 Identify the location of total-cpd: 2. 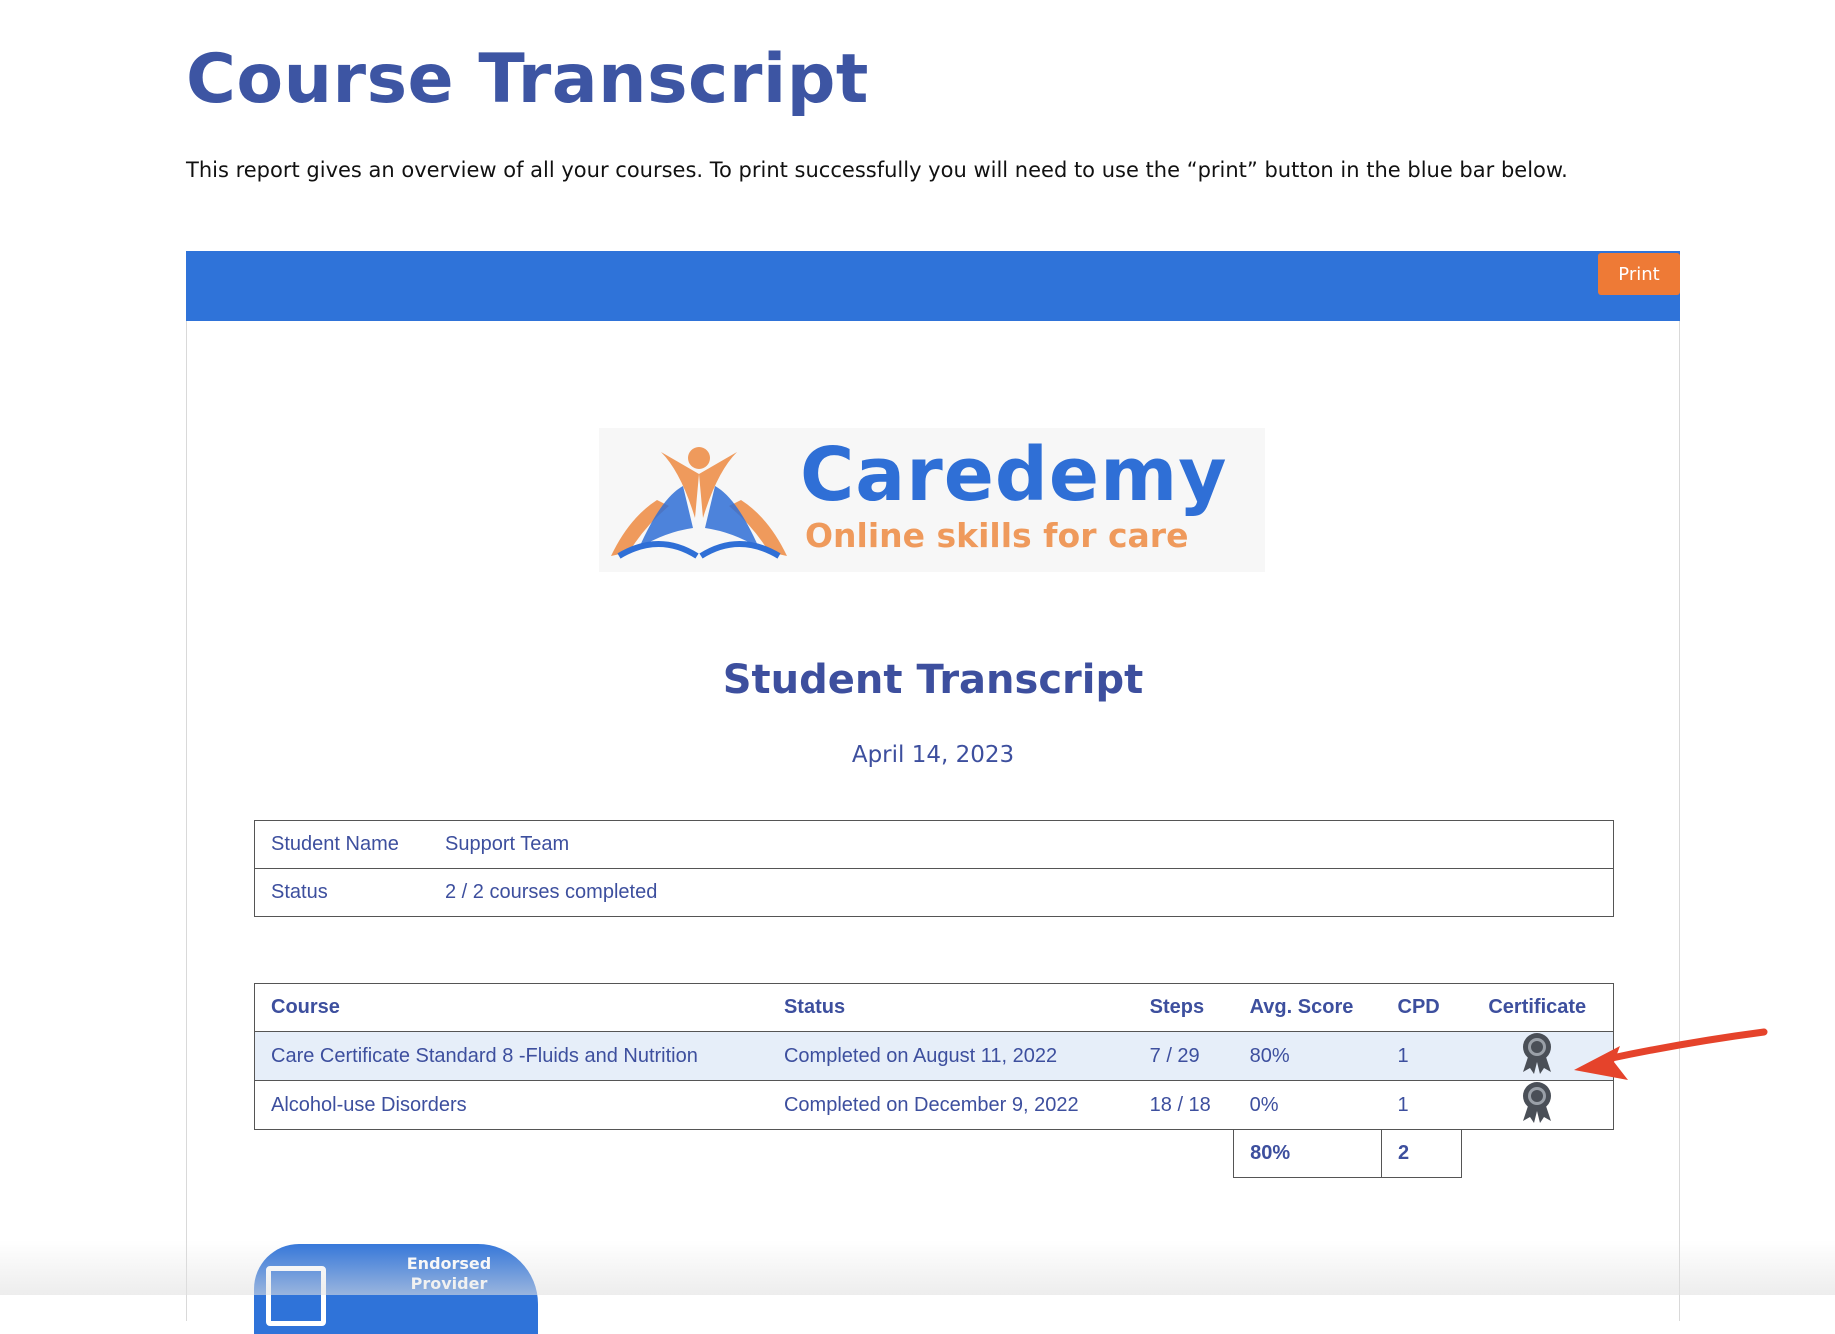
(1421, 1153).